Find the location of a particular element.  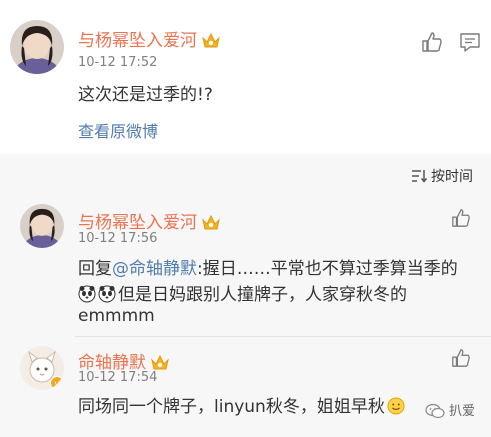

verified-badge-icon: v is located at coordinates (57, 383).